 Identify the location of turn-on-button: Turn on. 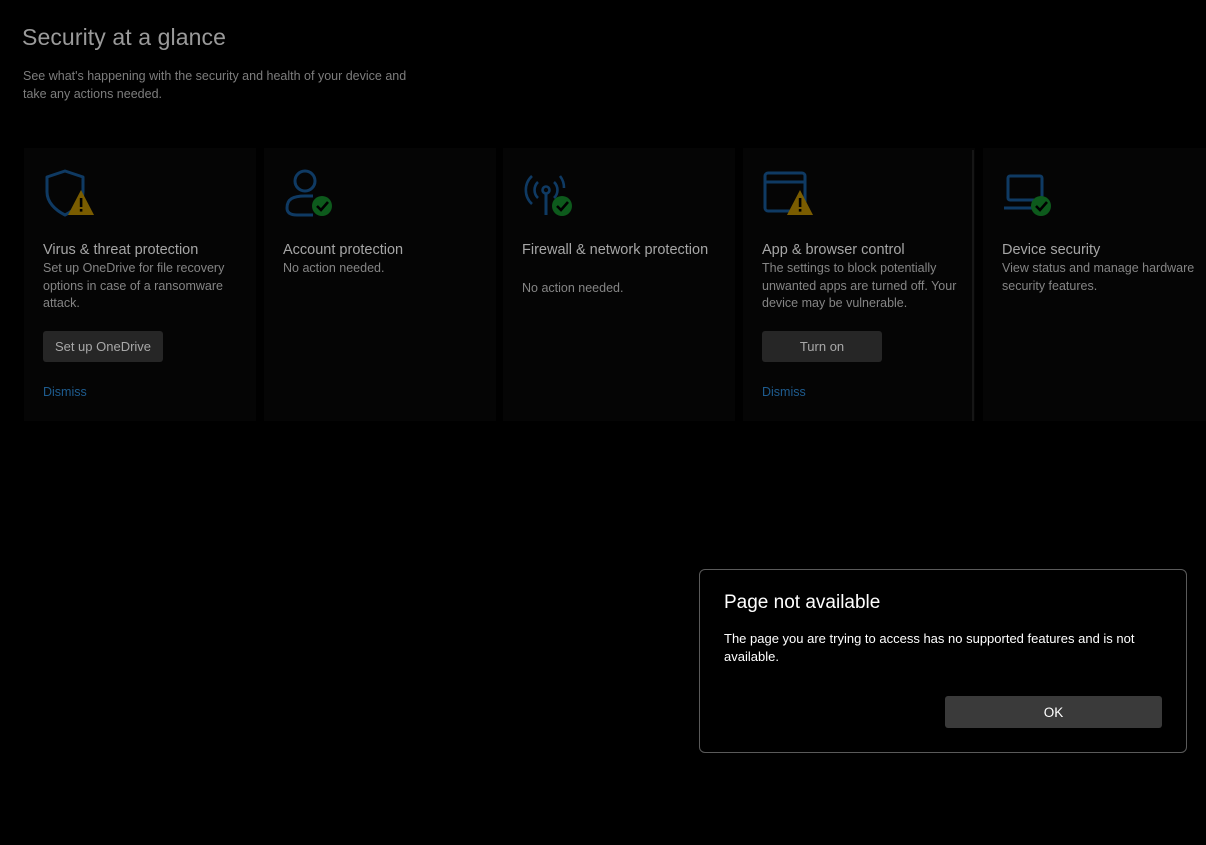
(822, 346).